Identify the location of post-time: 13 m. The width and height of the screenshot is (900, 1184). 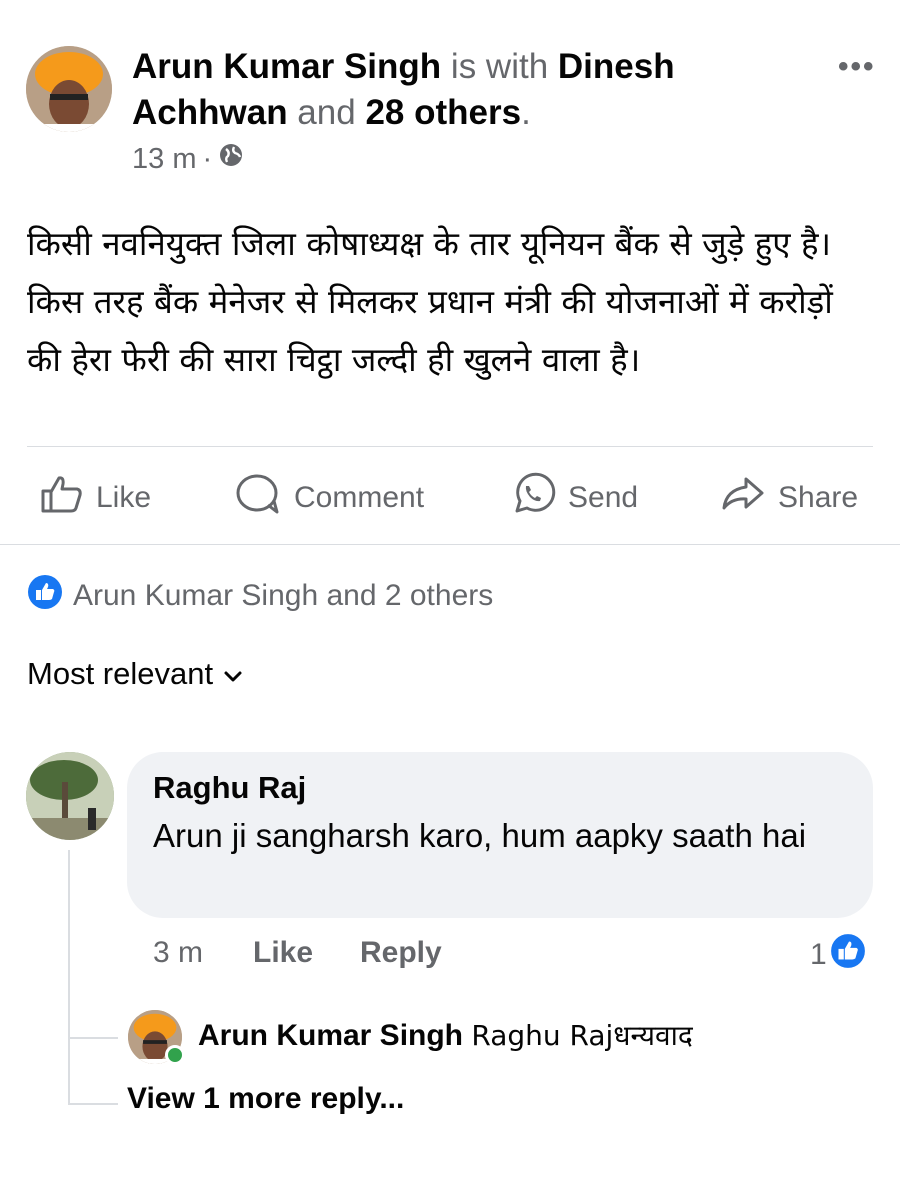
(164, 159).